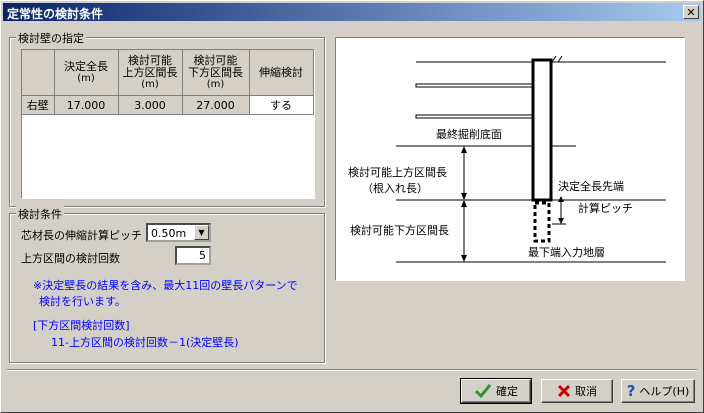  Describe the element at coordinates (201, 232) in the screenshot. I see `chevron-down-icon: ▼` at that location.